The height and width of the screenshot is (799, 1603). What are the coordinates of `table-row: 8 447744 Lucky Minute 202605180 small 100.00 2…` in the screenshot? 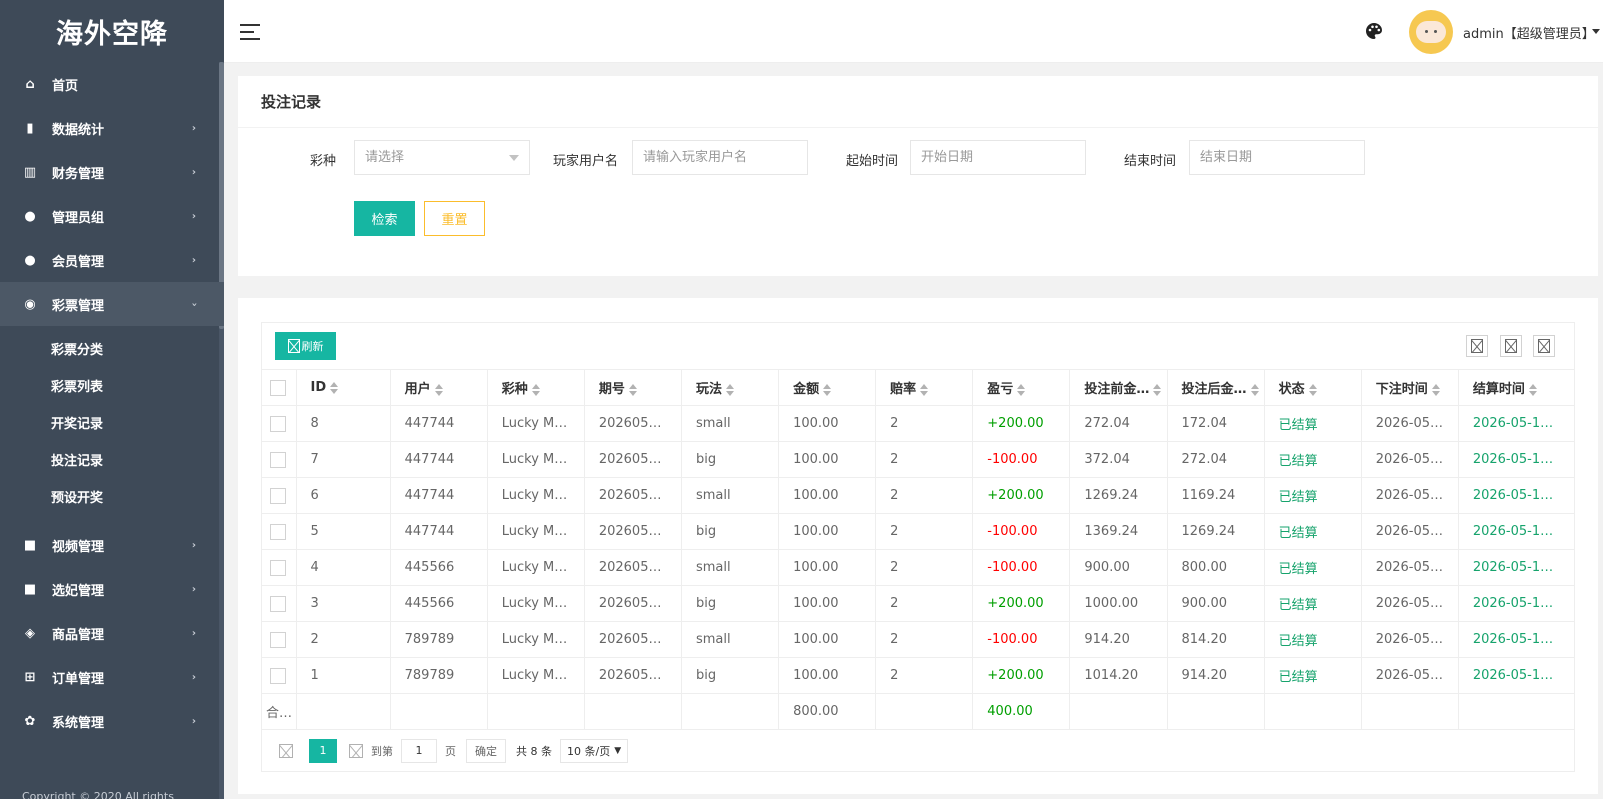 It's located at (918, 423).